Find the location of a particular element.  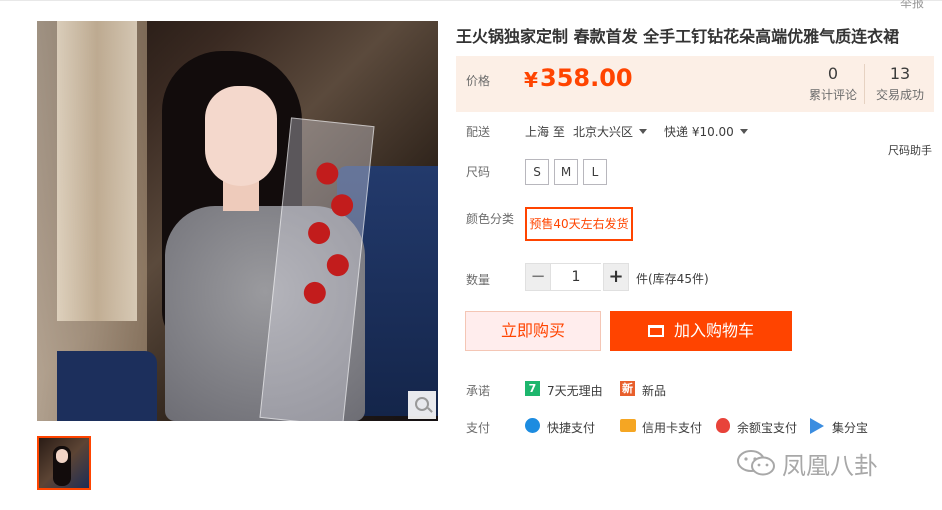

shipping-method: 快递 ¥10.00 is located at coordinates (699, 132).